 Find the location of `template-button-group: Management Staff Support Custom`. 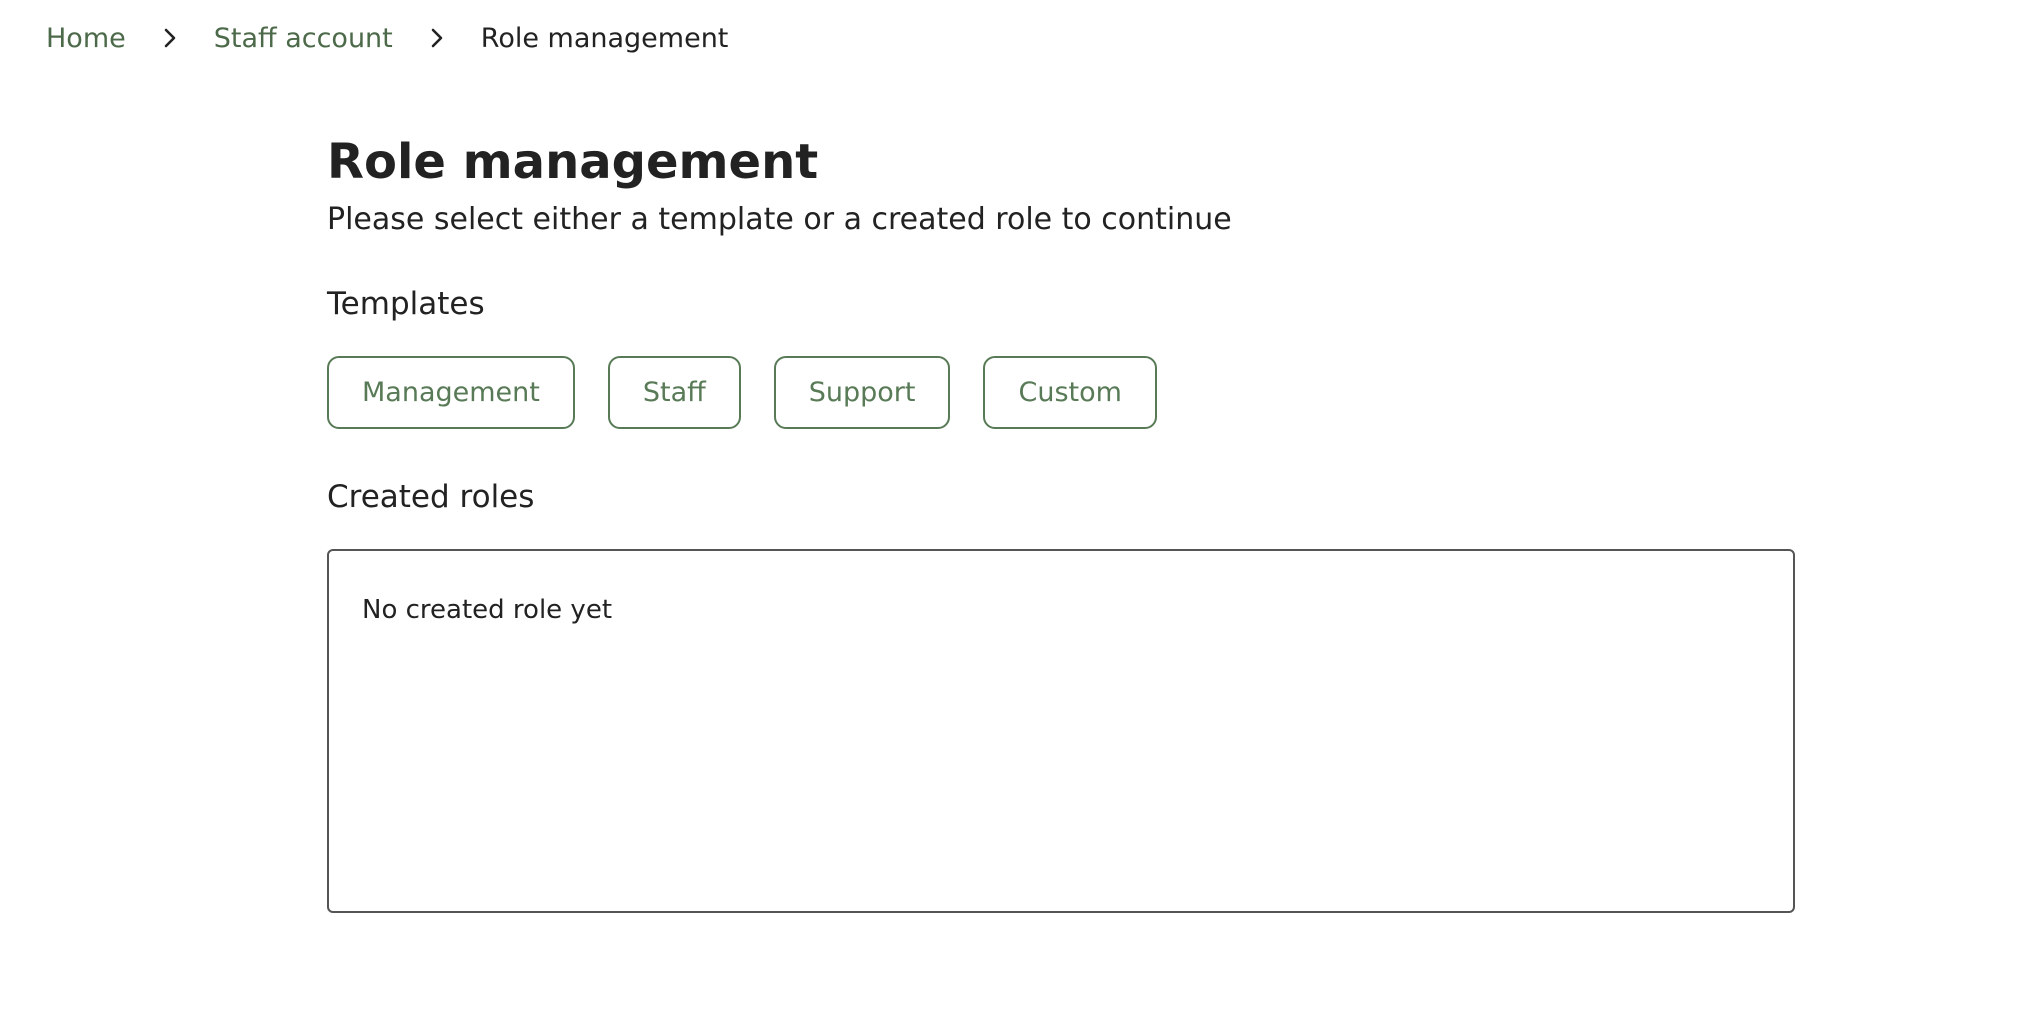

template-button-group: Management Staff Support Custom is located at coordinates (1061, 392).